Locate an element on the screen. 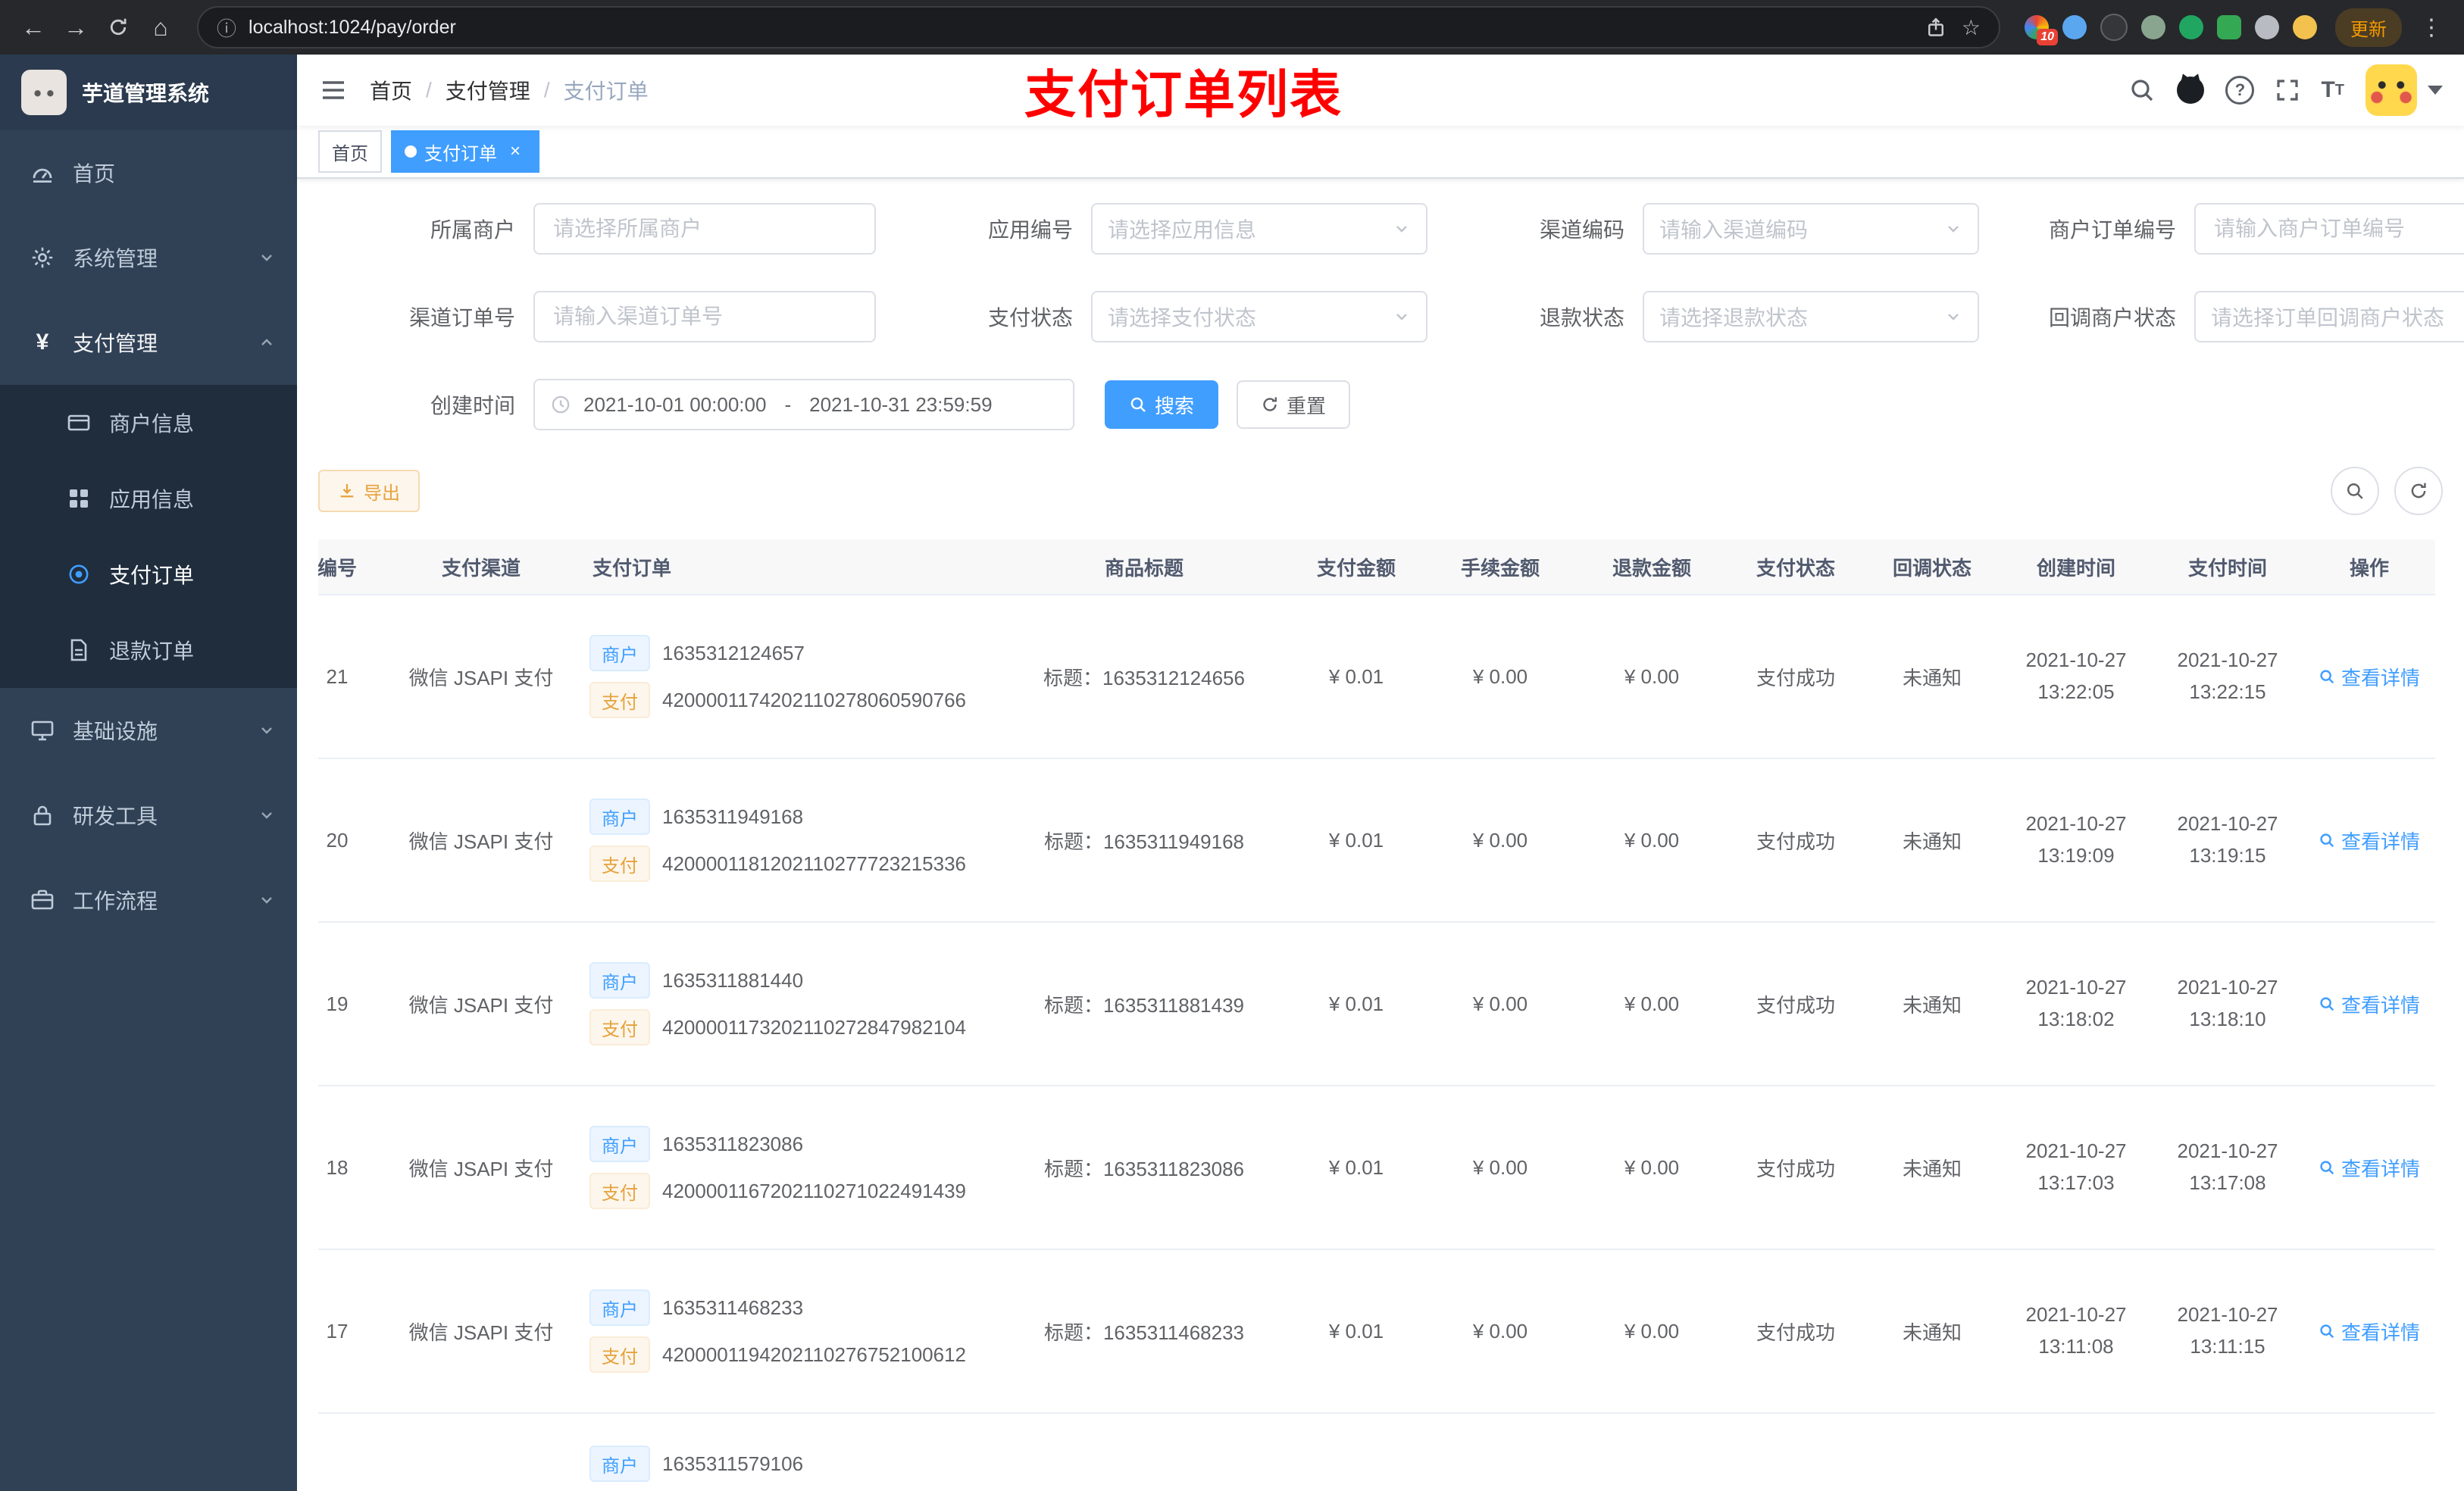  browser-update-button: 更新 is located at coordinates (2368, 27).